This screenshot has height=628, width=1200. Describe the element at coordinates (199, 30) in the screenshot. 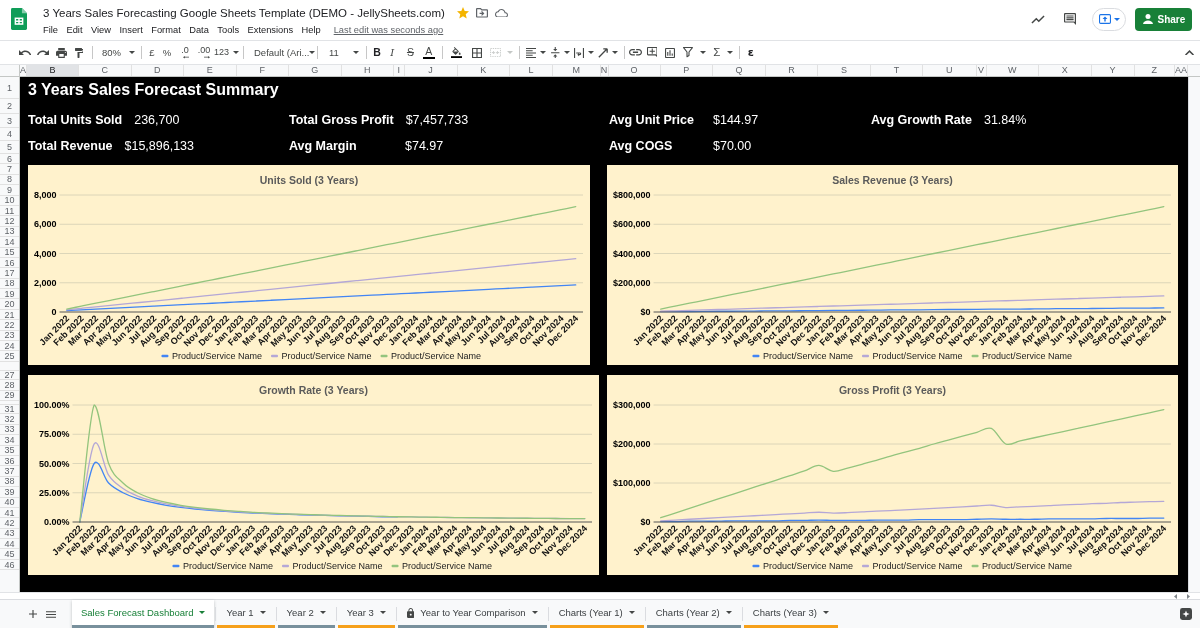

I see `menu-item: Data` at that location.